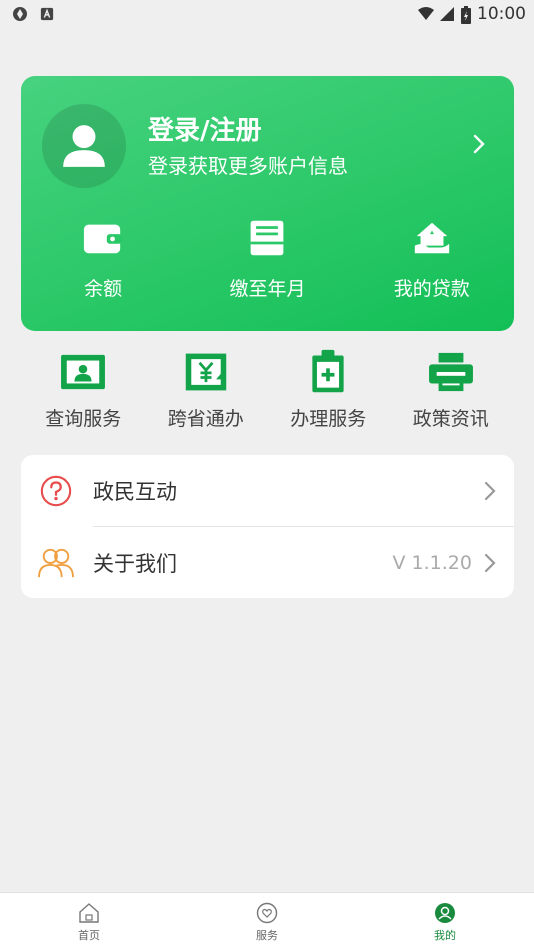 The image size is (534, 948). I want to click on services-row: 查询服务 跨省通办 办理服务 政策资讯, so click(267, 389).